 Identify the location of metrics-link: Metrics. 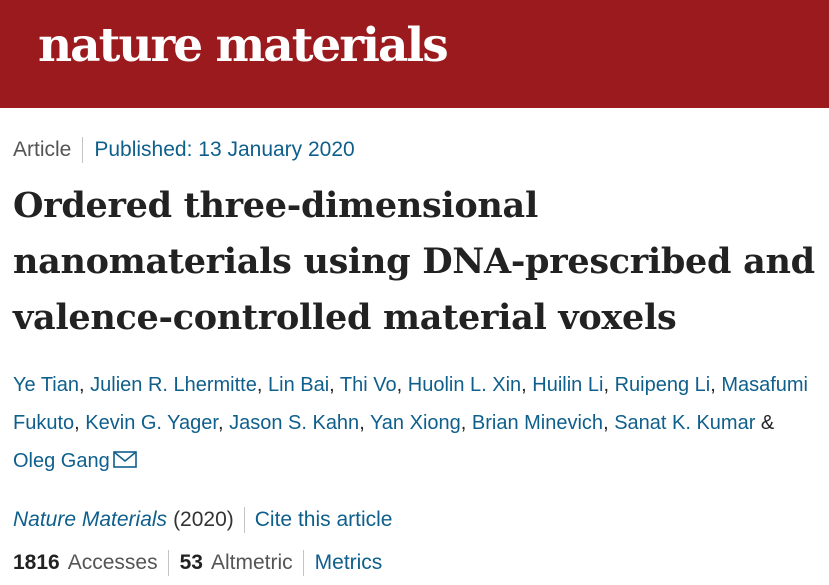
(343, 563).